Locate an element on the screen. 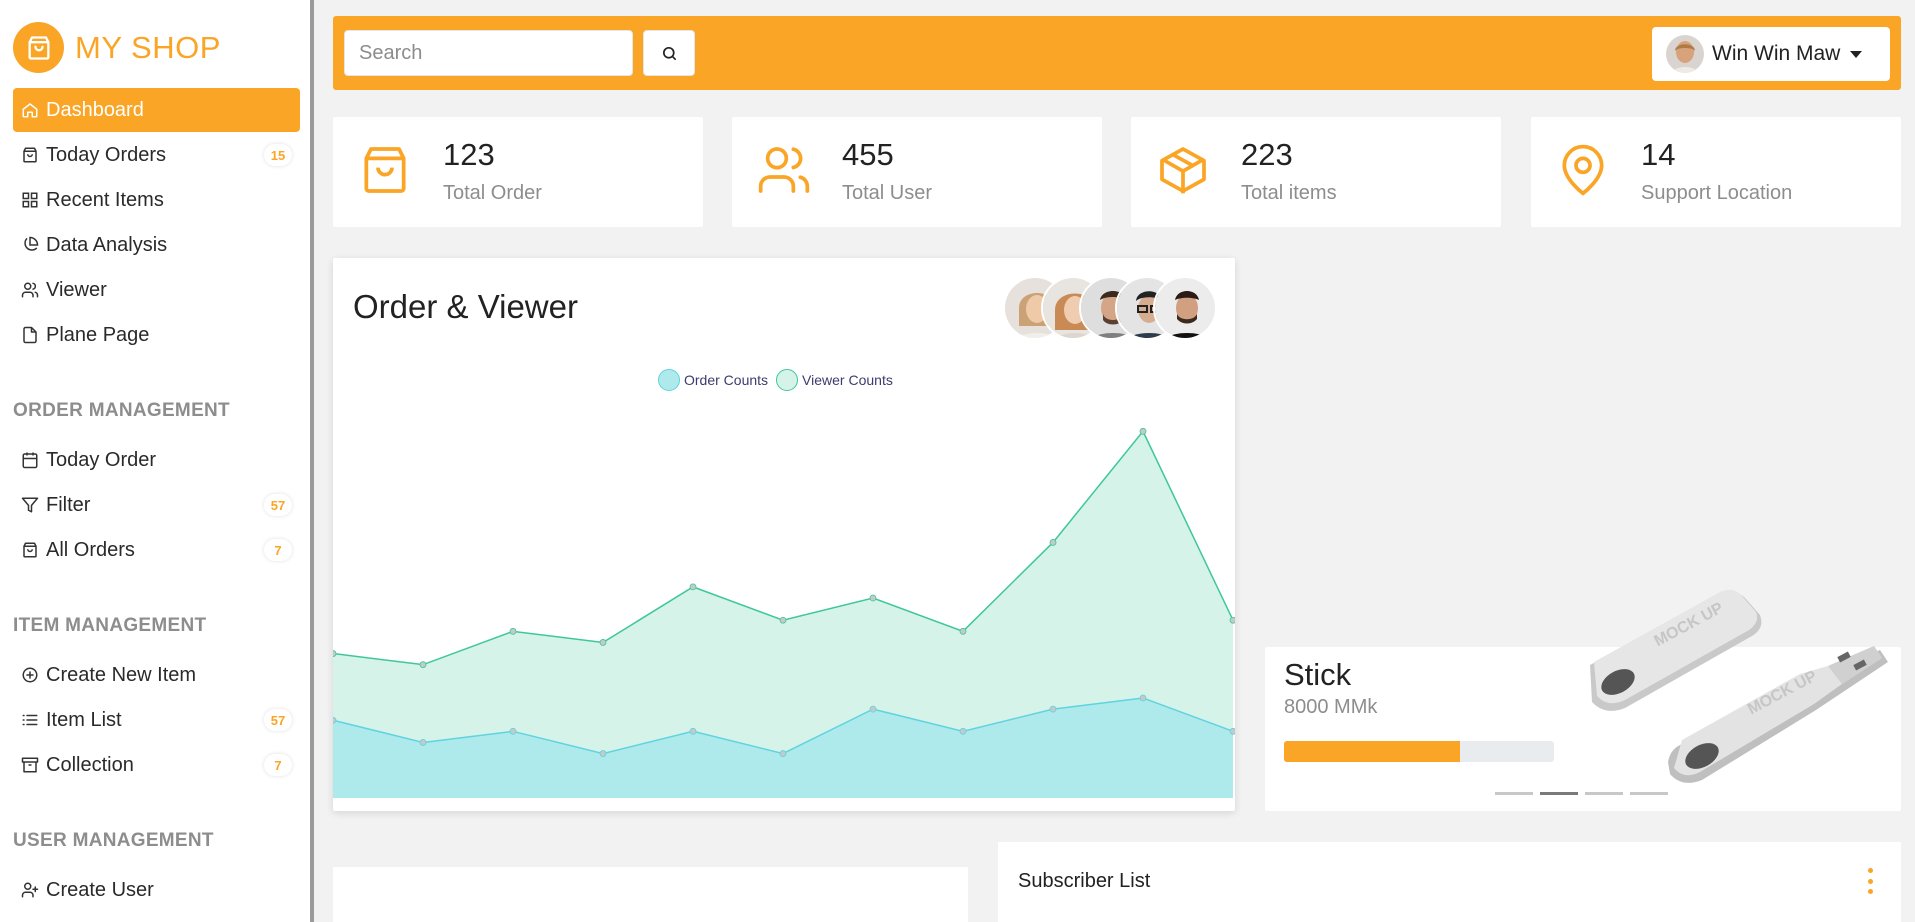 This screenshot has width=1915, height=922. sidebar-item-today-orders: Today Orders 15 is located at coordinates (156, 155).